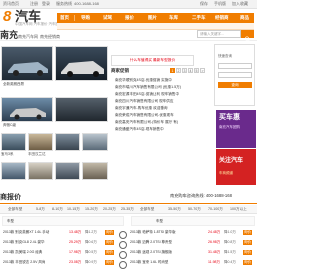 The width and height of the screenshot is (320, 272). What do you see at coordinates (235, 85) in the screenshot?
I see `query-button: 查询` at bounding box center [235, 85].